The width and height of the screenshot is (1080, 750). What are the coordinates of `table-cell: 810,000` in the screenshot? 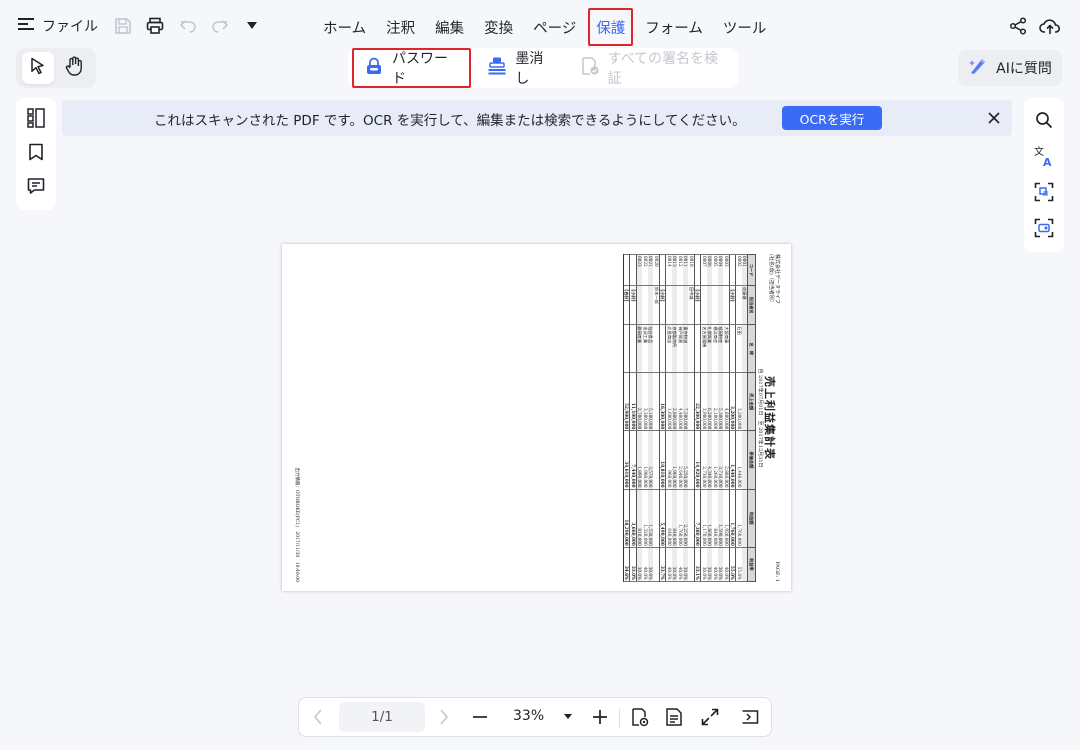 It's located at (639, 518).